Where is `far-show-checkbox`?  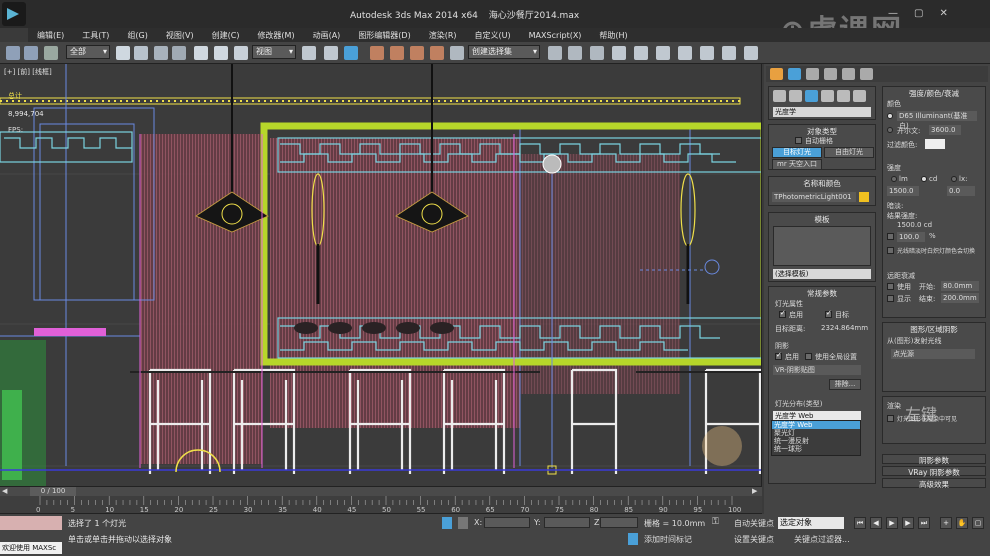
far-show-checkbox is located at coordinates (890, 298).